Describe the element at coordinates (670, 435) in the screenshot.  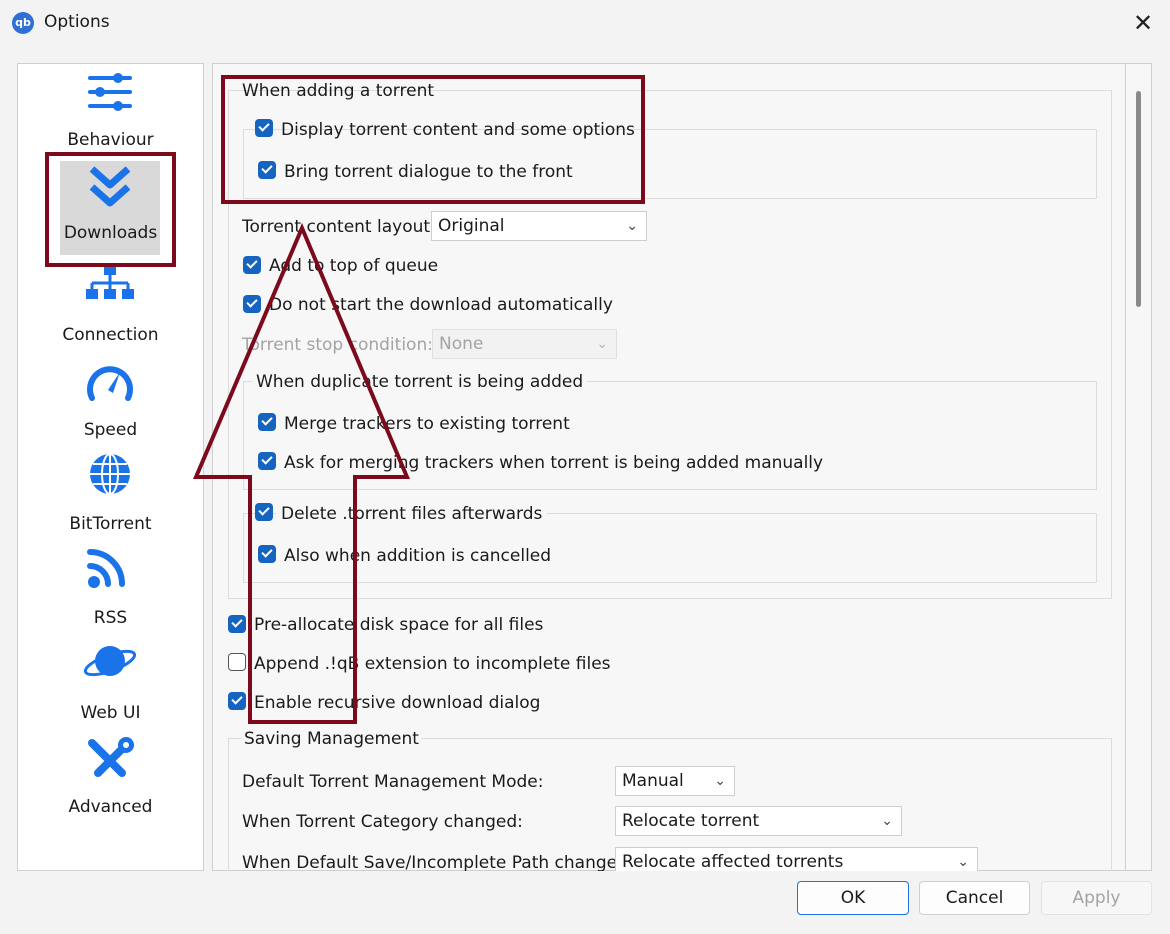
I see `duplicate-torrent-group` at that location.